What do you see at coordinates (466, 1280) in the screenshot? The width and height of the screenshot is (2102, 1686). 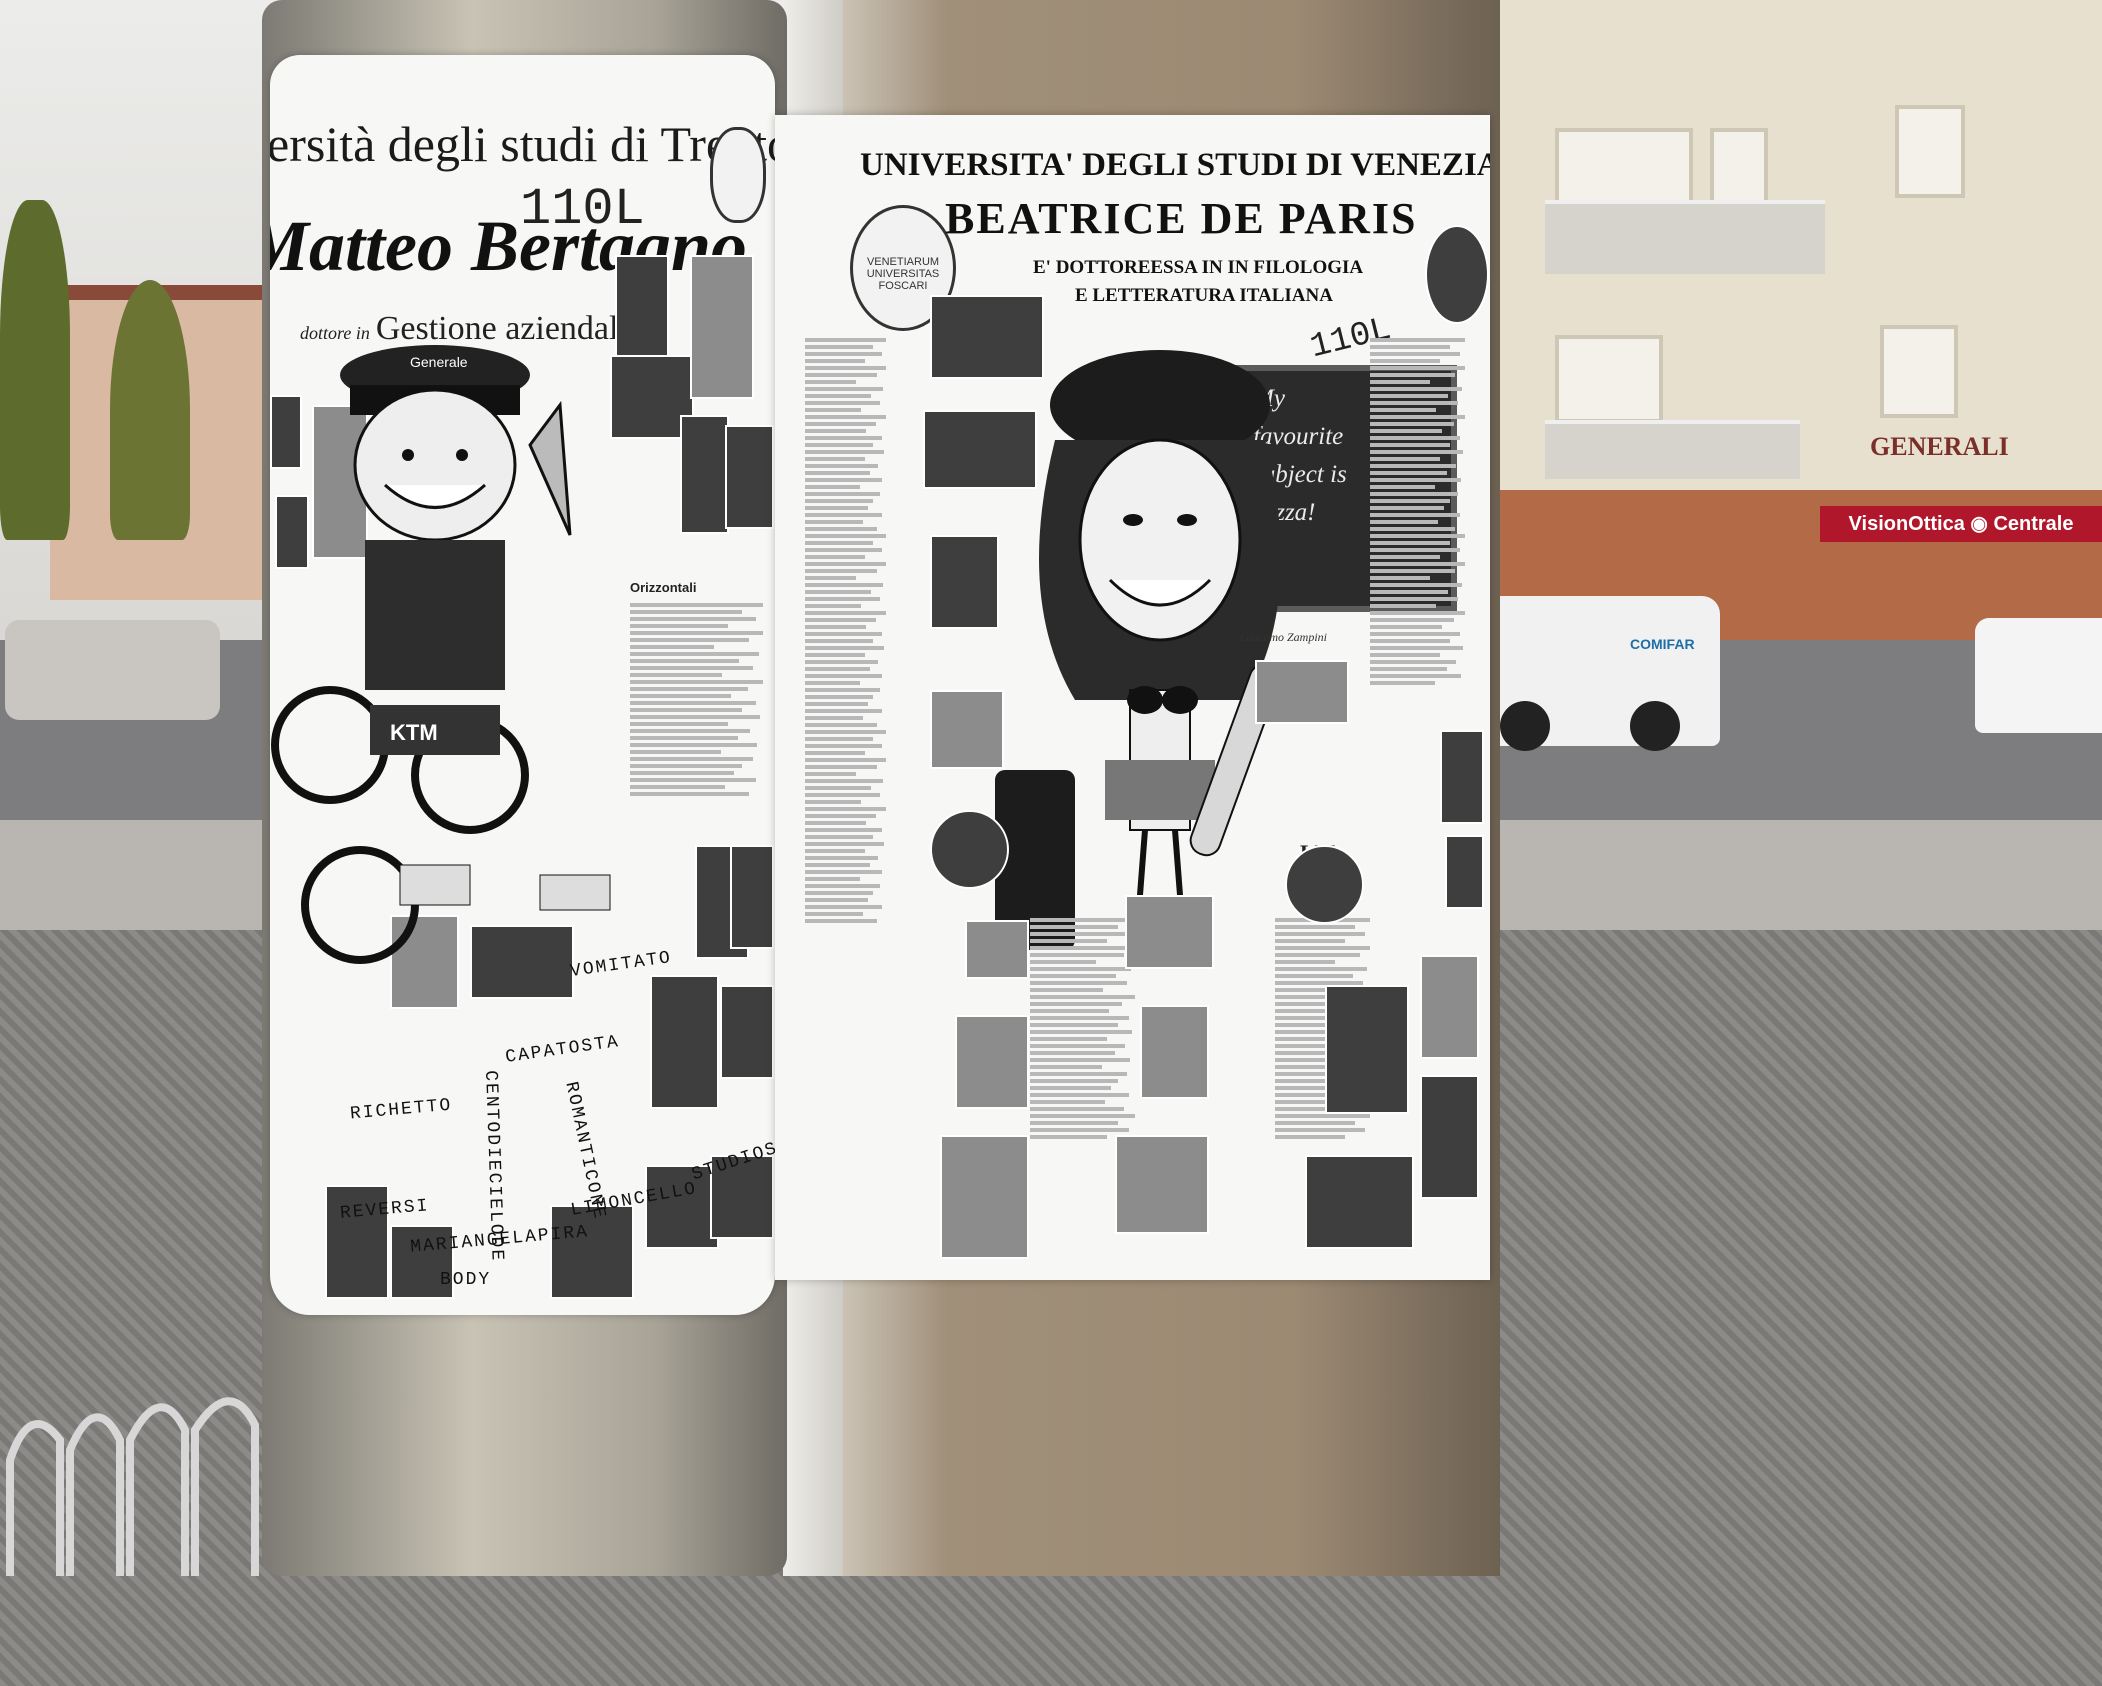 I see `crossword-word: BODY` at bounding box center [466, 1280].